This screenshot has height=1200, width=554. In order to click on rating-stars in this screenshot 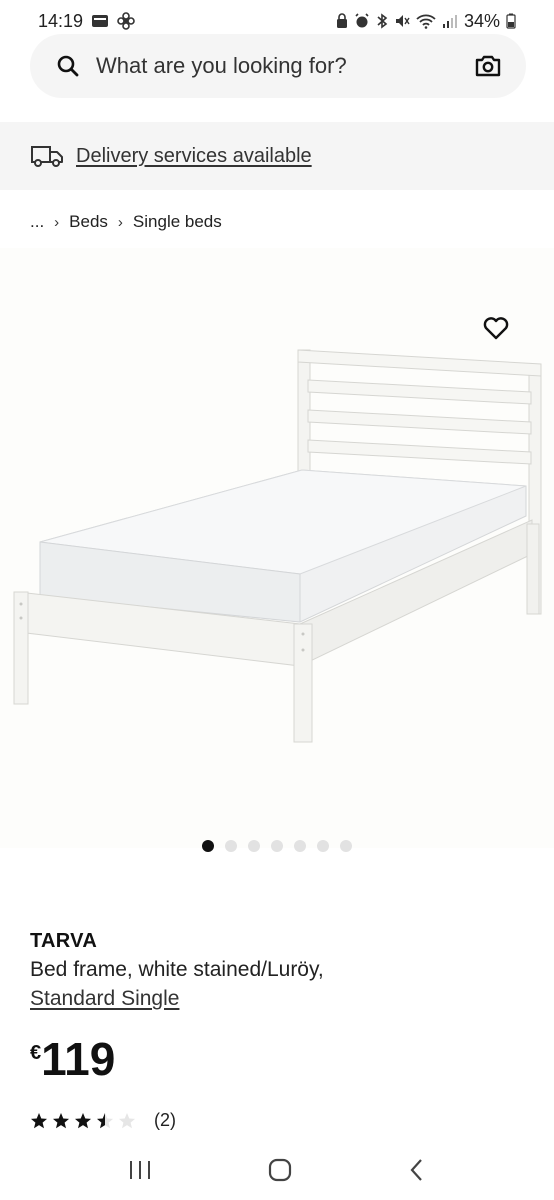, I will do `click(83, 1121)`.